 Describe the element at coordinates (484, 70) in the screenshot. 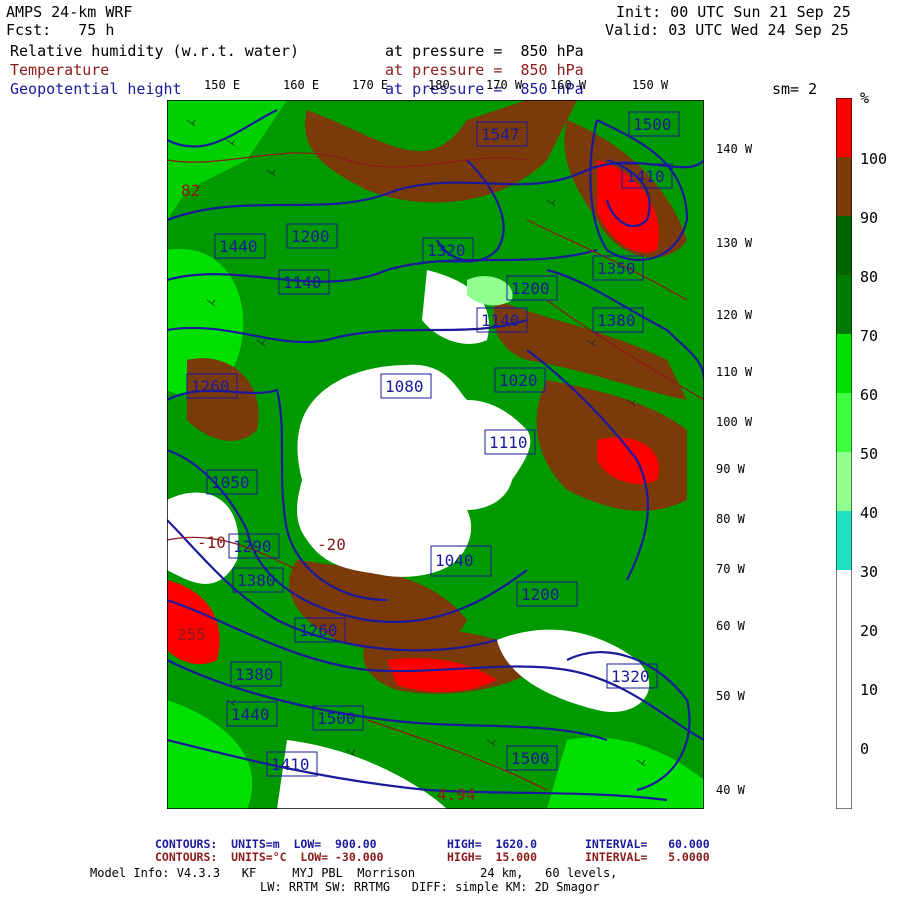

I see `field-temp-level: at pressure = 850 hPa` at that location.